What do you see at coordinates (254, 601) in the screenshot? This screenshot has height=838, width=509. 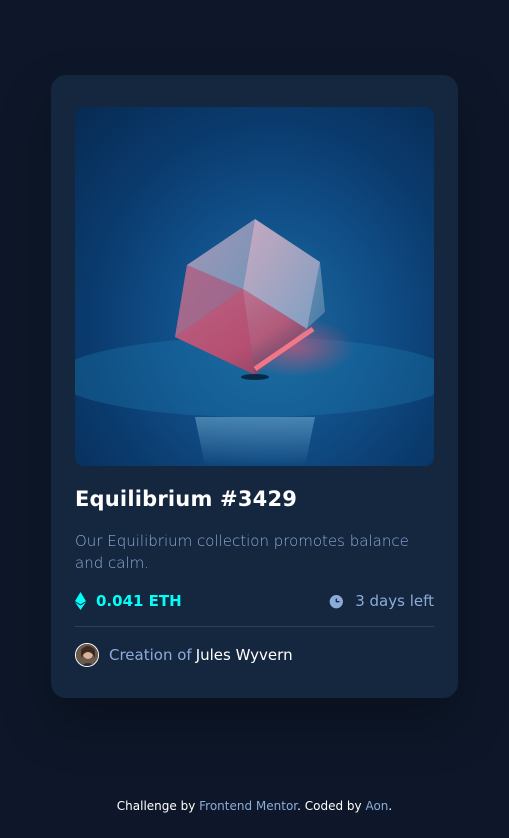 I see `card-meta: 0.041 ETH 3 days left` at bounding box center [254, 601].